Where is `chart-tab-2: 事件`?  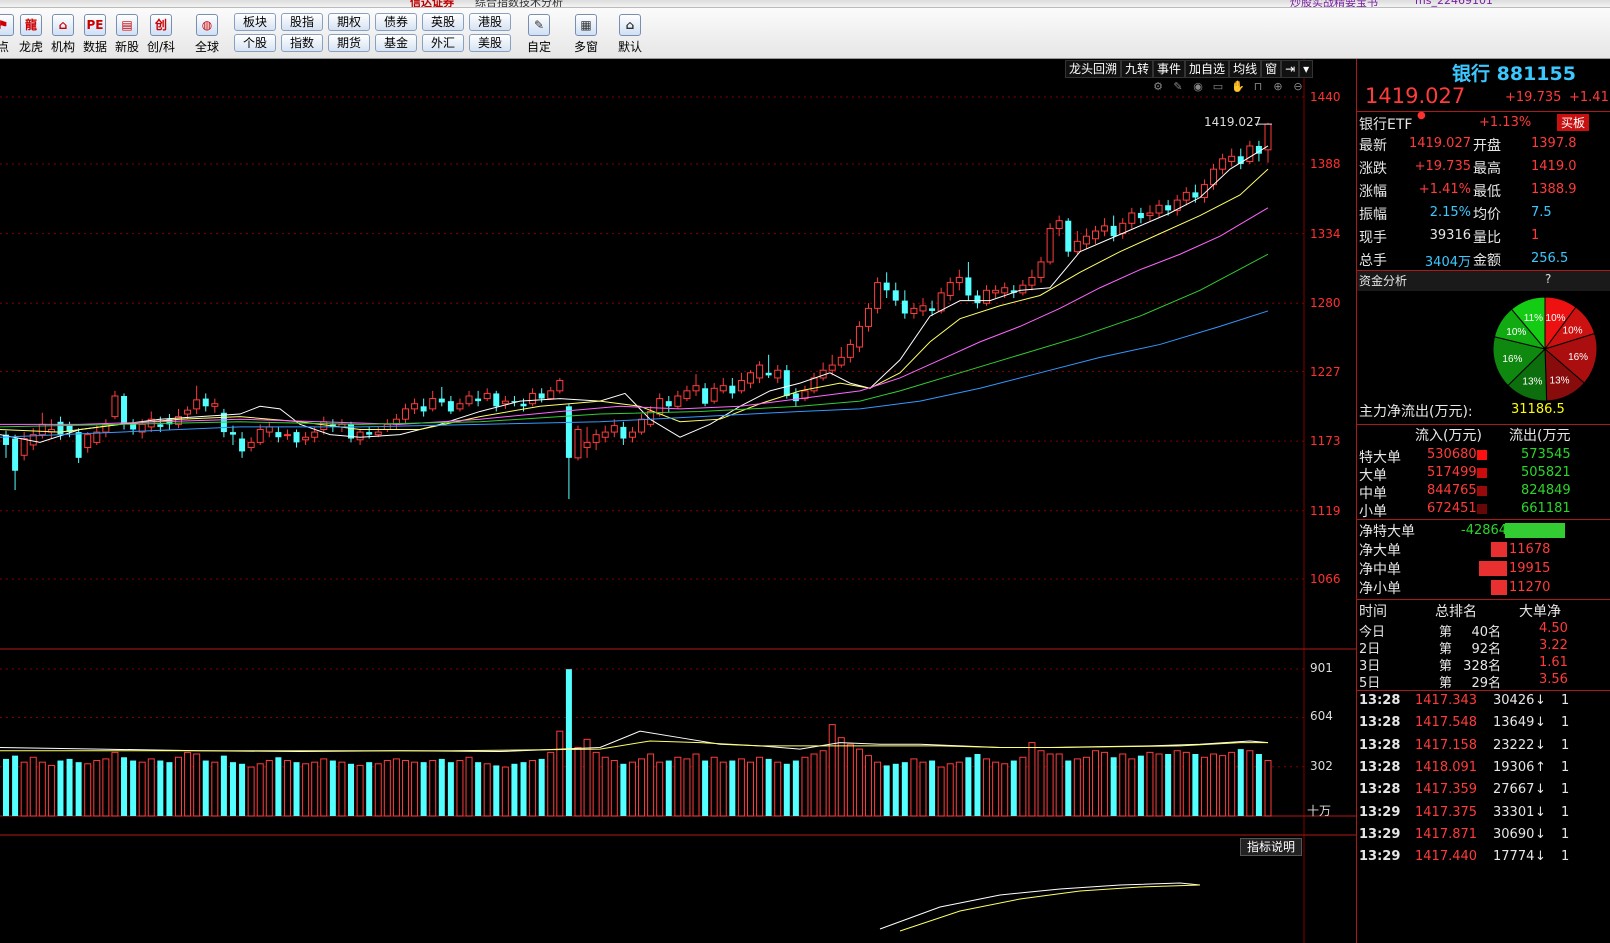 chart-tab-2: 事件 is located at coordinates (1169, 69).